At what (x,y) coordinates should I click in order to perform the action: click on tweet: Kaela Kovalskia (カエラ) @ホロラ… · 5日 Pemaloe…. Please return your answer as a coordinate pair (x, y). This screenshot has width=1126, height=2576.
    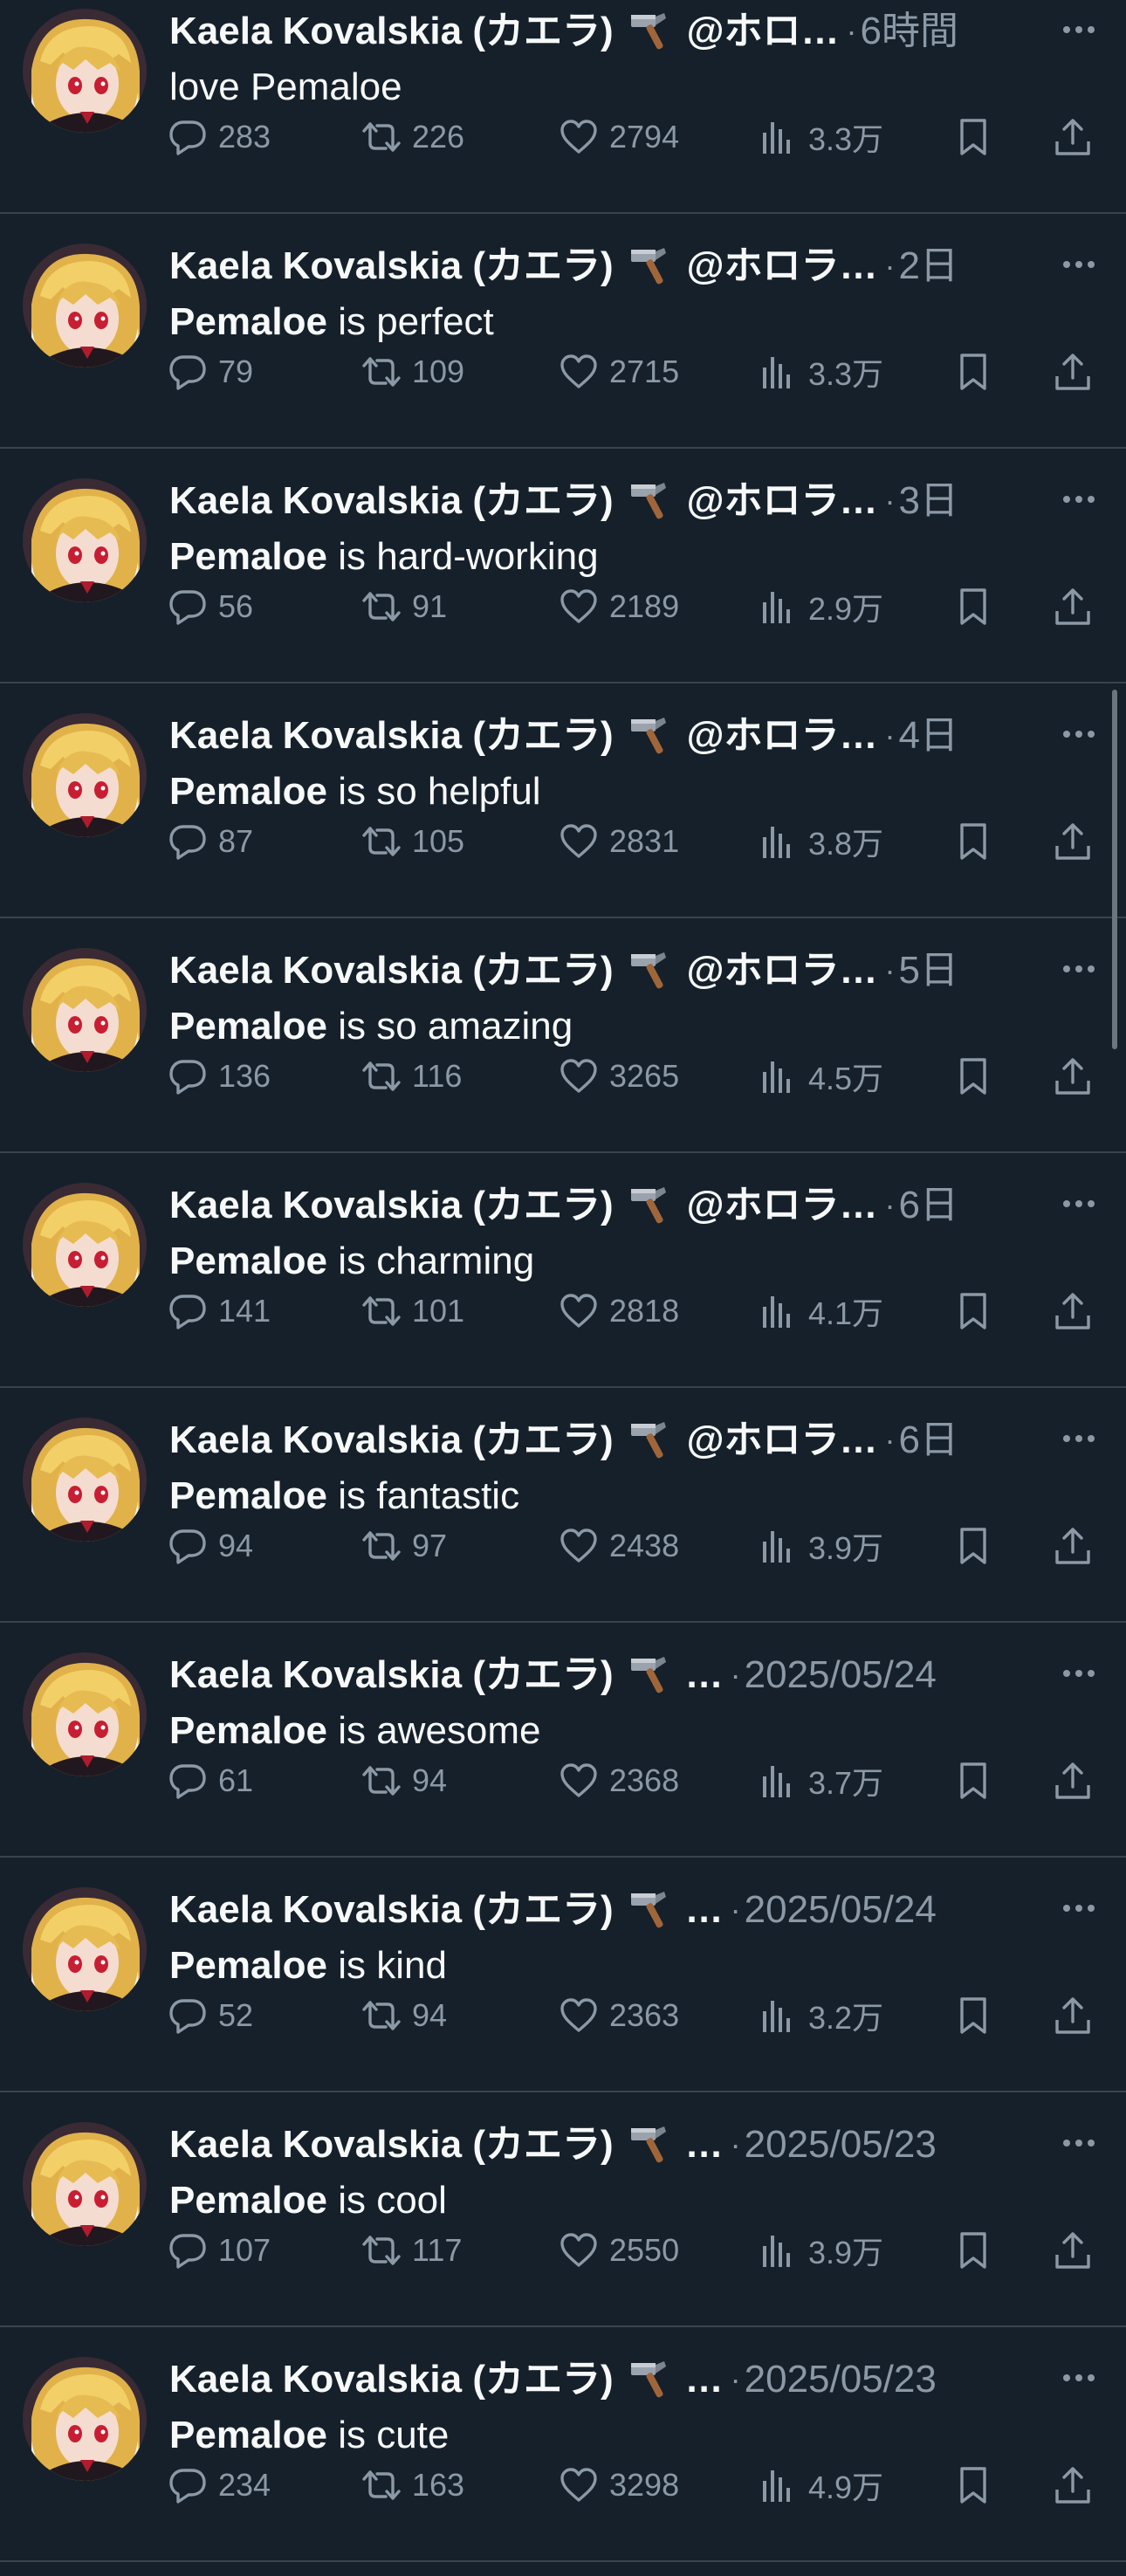
    Looking at the image, I should click on (563, 1035).